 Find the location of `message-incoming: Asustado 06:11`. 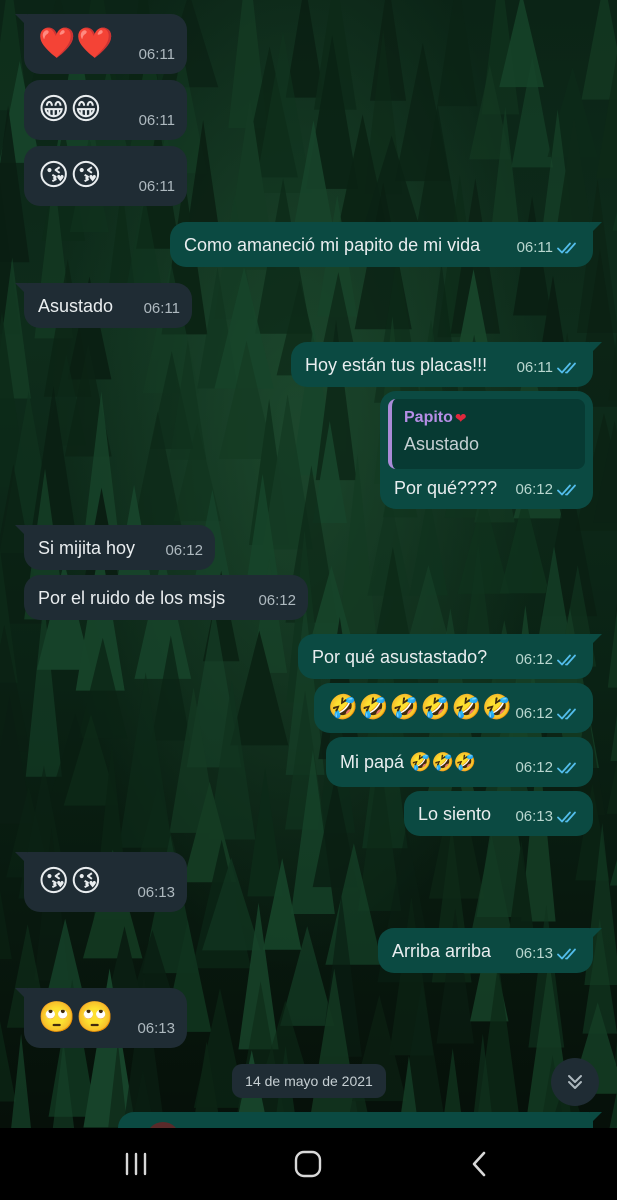

message-incoming: Asustado 06:11 is located at coordinates (103, 305).